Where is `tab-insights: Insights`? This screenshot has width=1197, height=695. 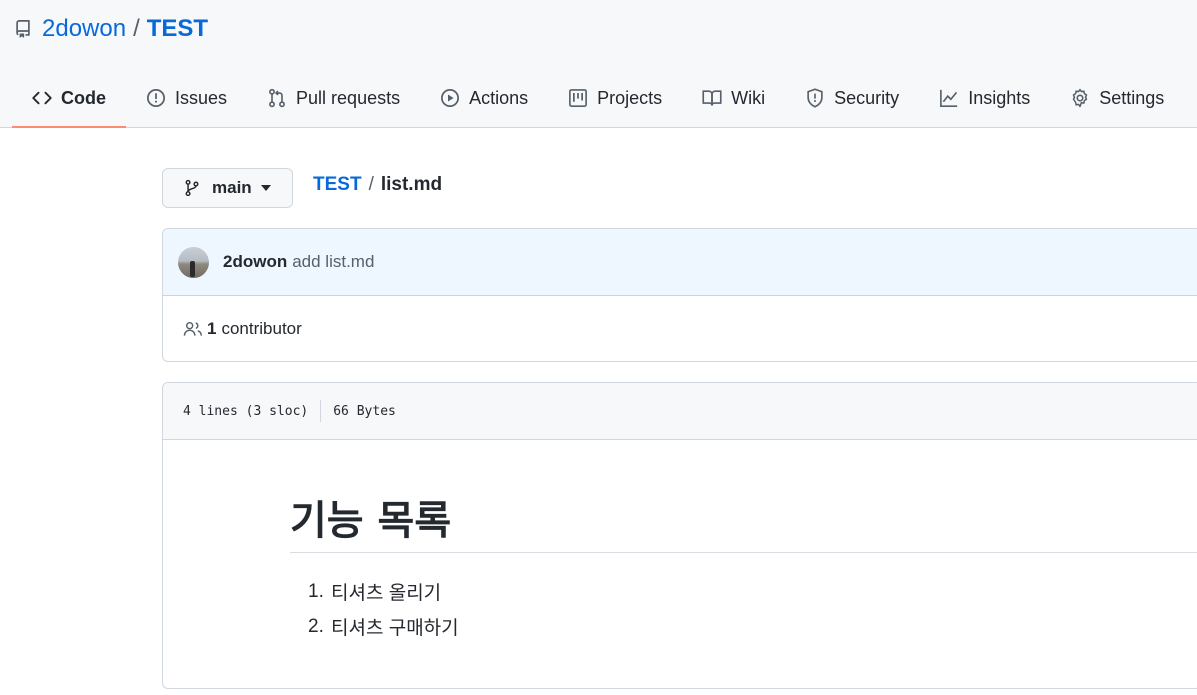 tab-insights: Insights is located at coordinates (984, 98).